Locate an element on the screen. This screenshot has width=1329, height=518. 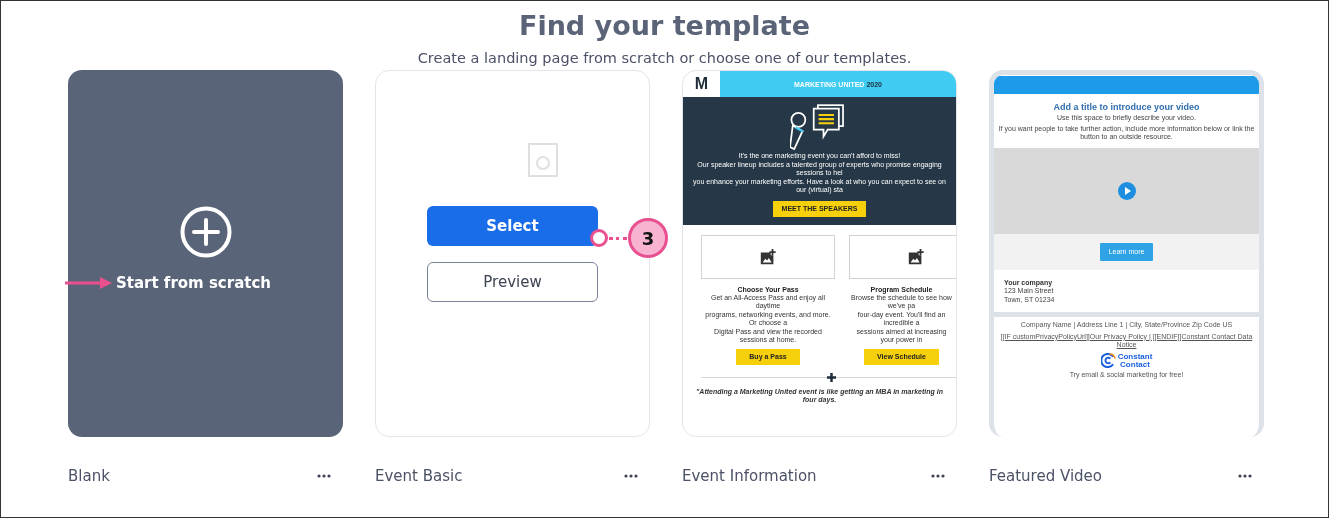
template-preview-card is located at coordinates (819, 253).